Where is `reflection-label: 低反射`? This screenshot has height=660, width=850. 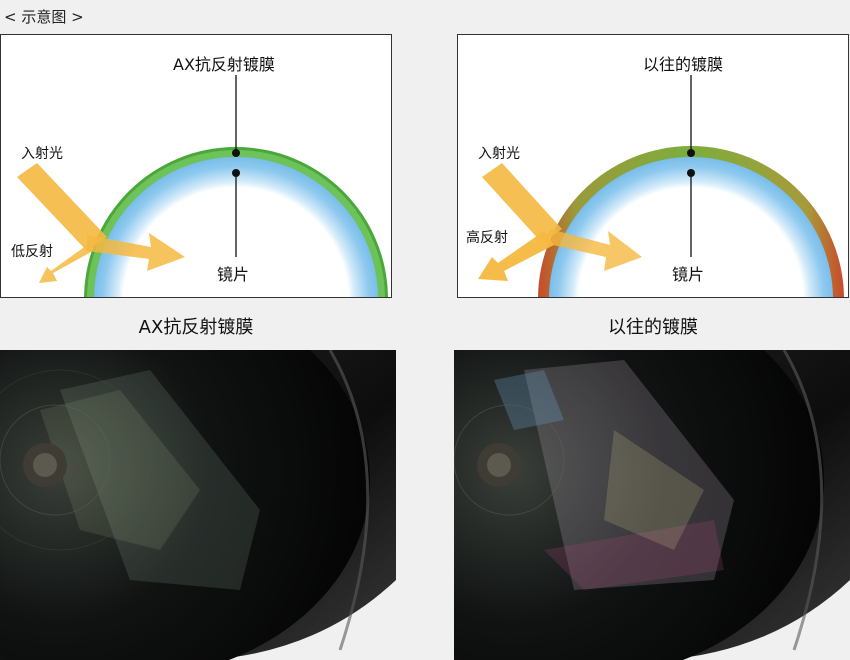 reflection-label: 低反射 is located at coordinates (32, 252).